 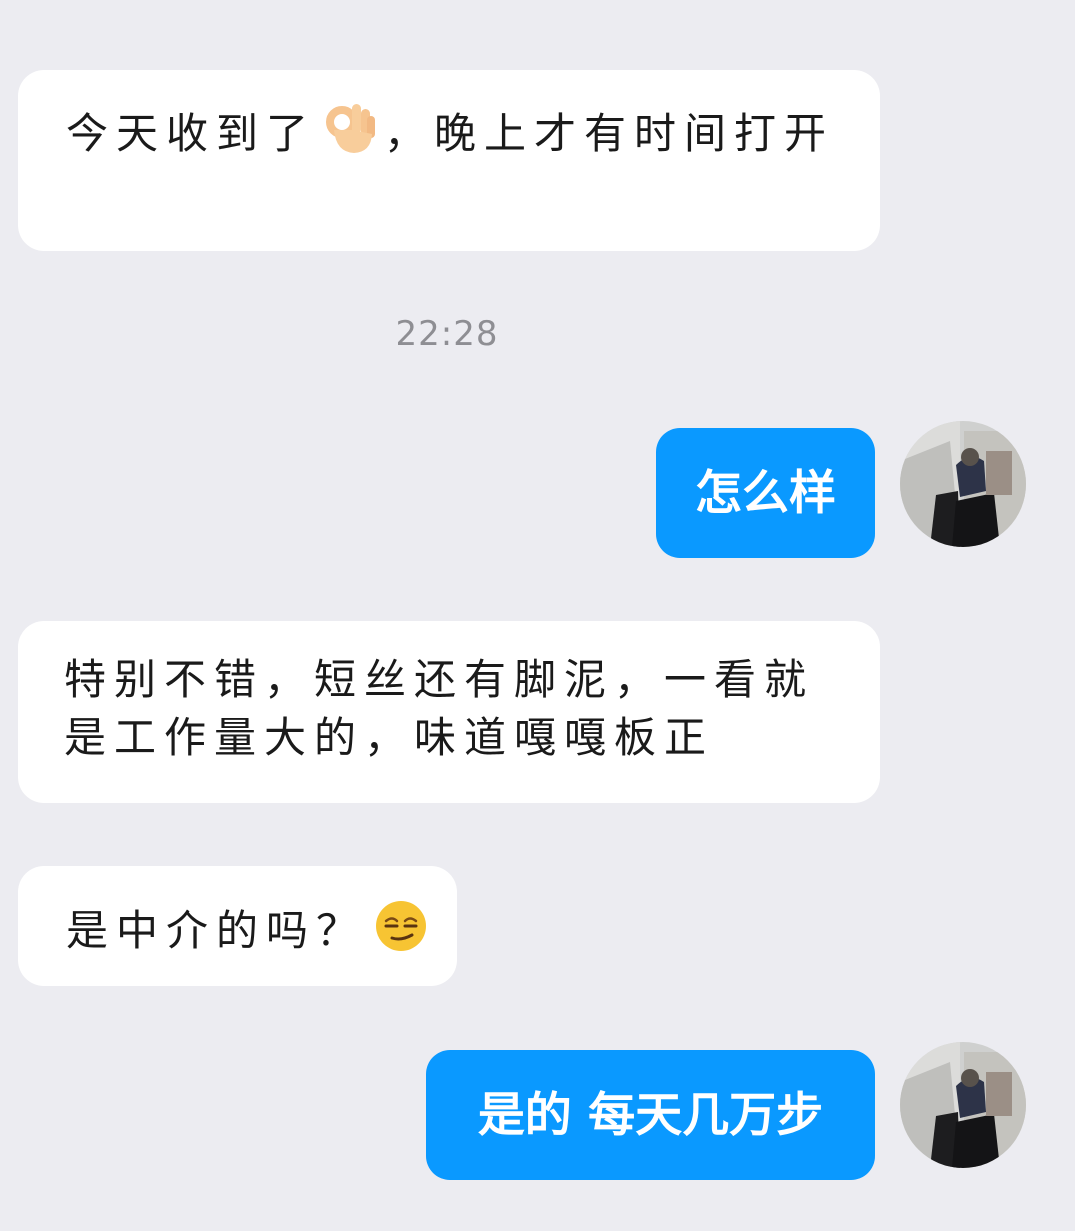 What do you see at coordinates (401, 933) in the screenshot?
I see `smirk-emoji` at bounding box center [401, 933].